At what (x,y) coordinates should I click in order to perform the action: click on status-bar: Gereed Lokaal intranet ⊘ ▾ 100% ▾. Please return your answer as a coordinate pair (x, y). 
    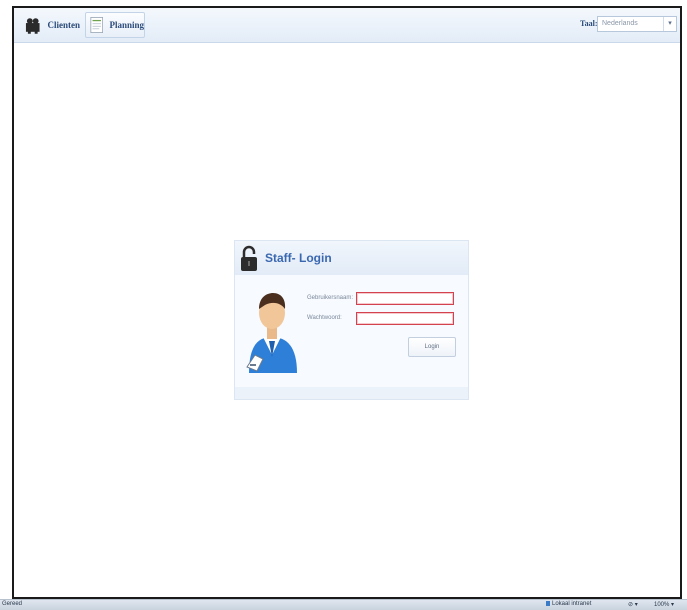
    Looking at the image, I should click on (343, 604).